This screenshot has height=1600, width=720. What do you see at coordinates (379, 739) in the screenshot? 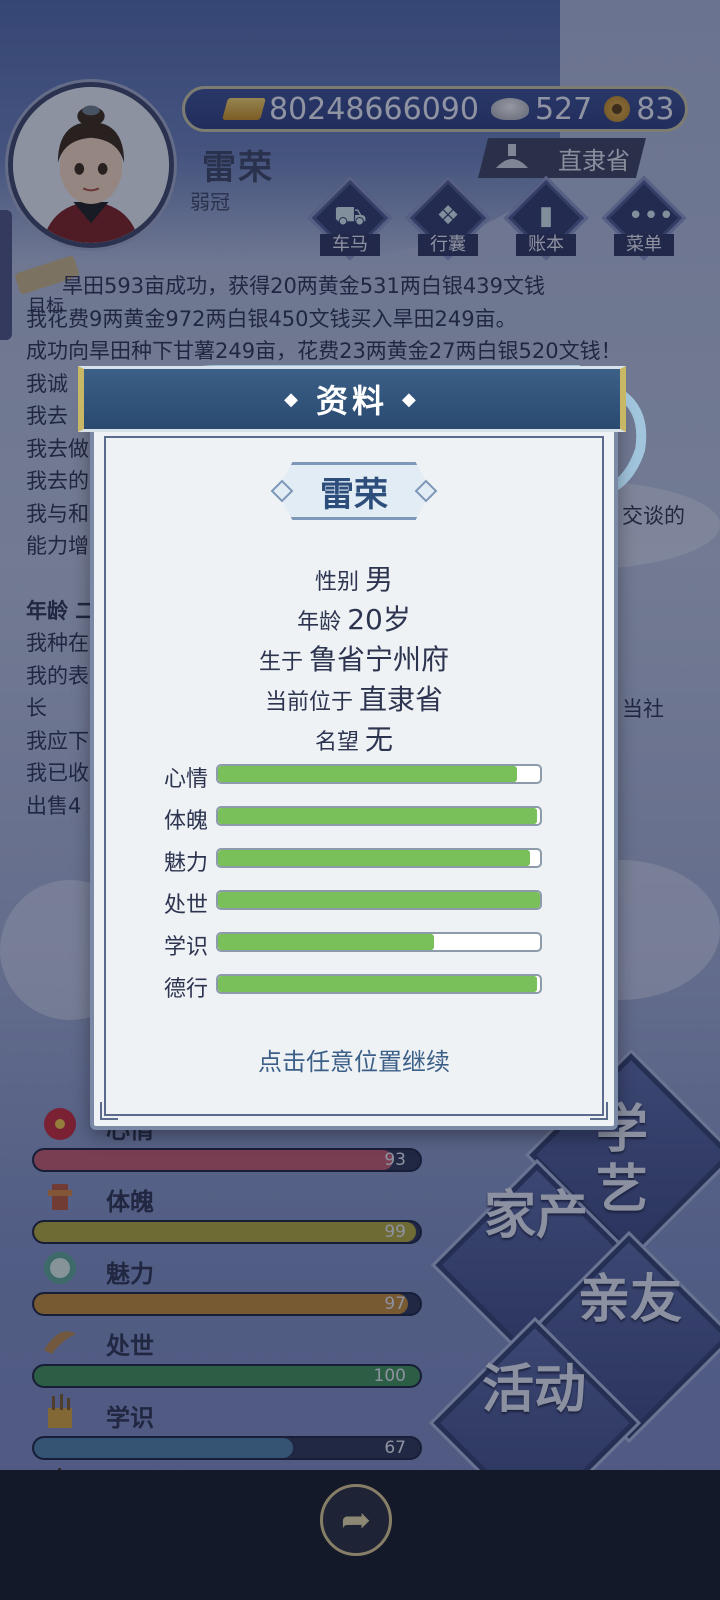
I see `field-value: 无` at bounding box center [379, 739].